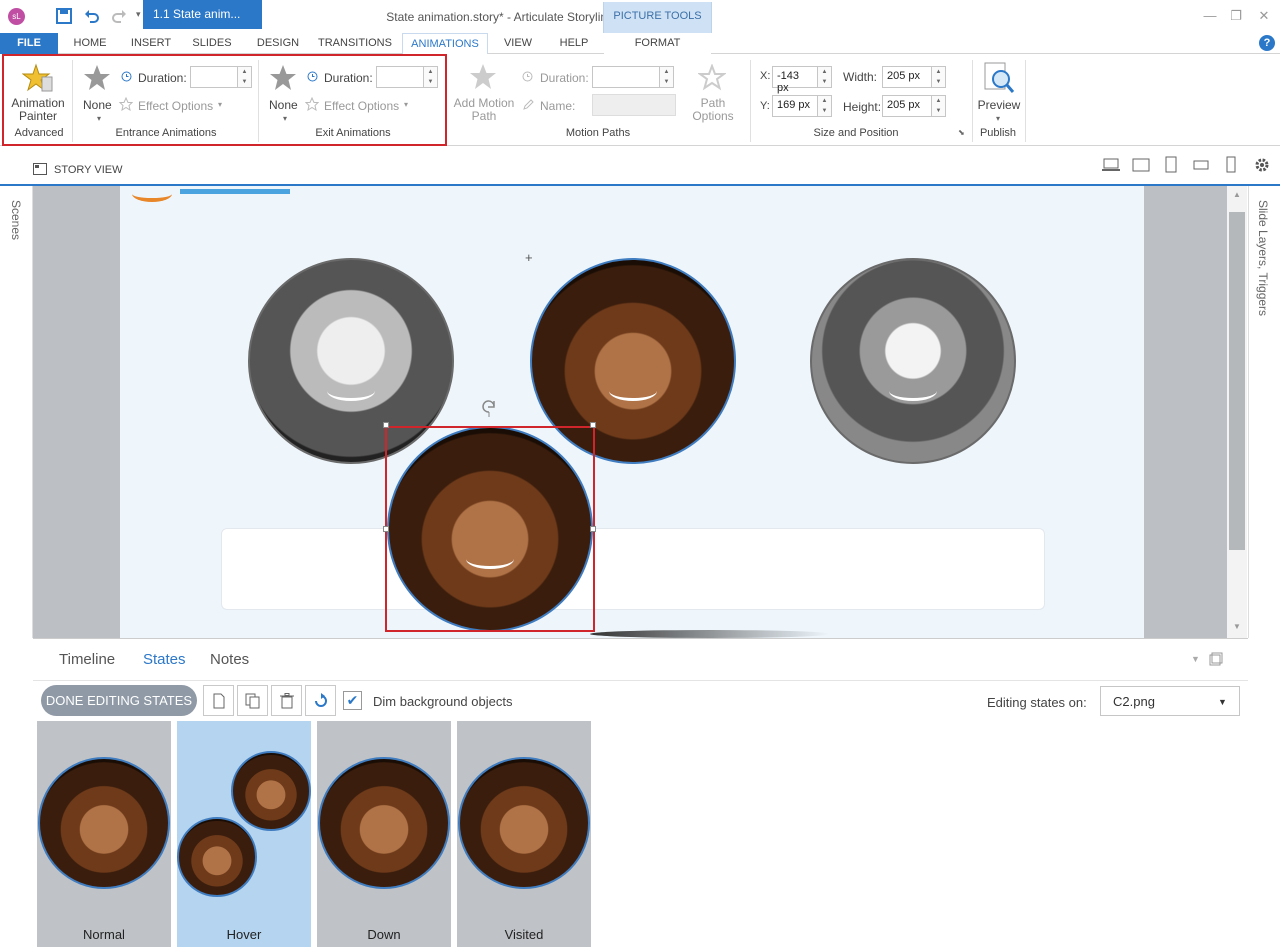 The width and height of the screenshot is (1280, 952). Describe the element at coordinates (524, 934) in the screenshot. I see `state-label-visited: Visited` at that location.